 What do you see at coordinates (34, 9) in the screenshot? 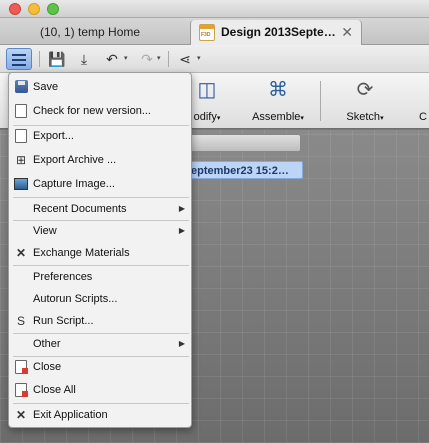
I see `window-minimize-button` at bounding box center [34, 9].